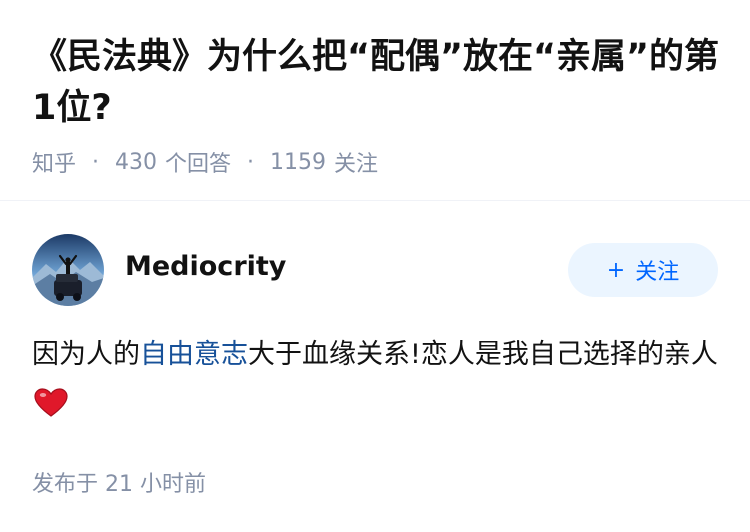 This screenshot has height=532, width=750. I want to click on keyword-link: 自由意志, so click(194, 354).